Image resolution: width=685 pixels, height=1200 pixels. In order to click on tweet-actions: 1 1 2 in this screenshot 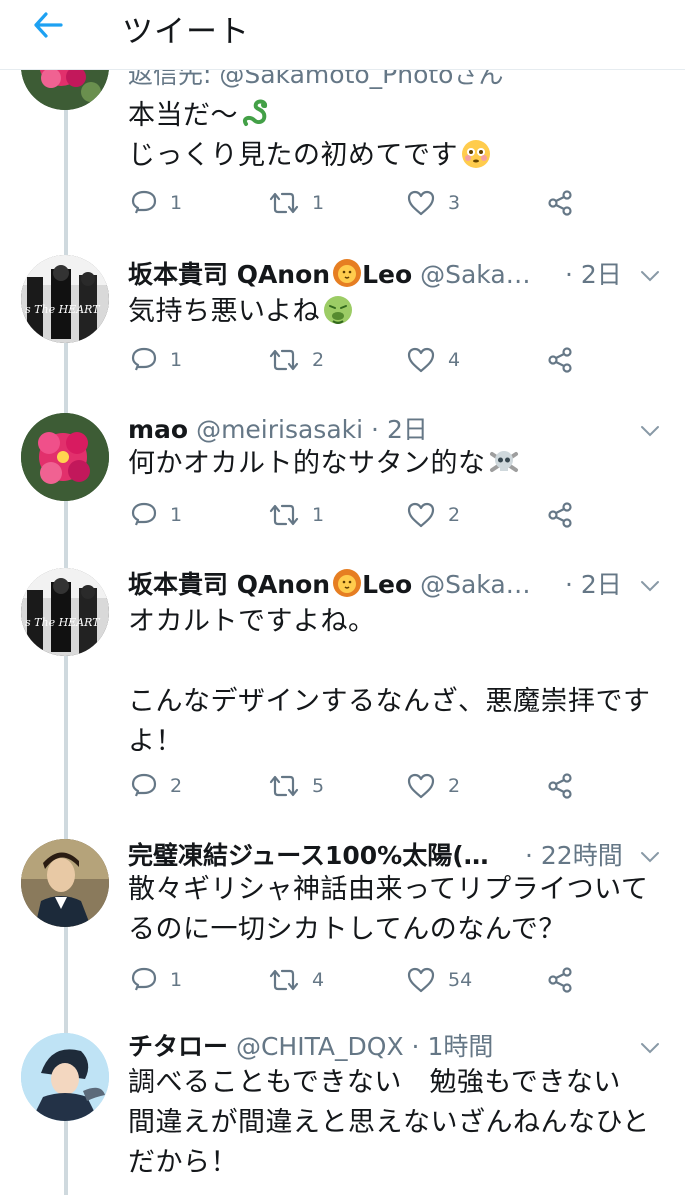, I will do `click(358, 515)`.